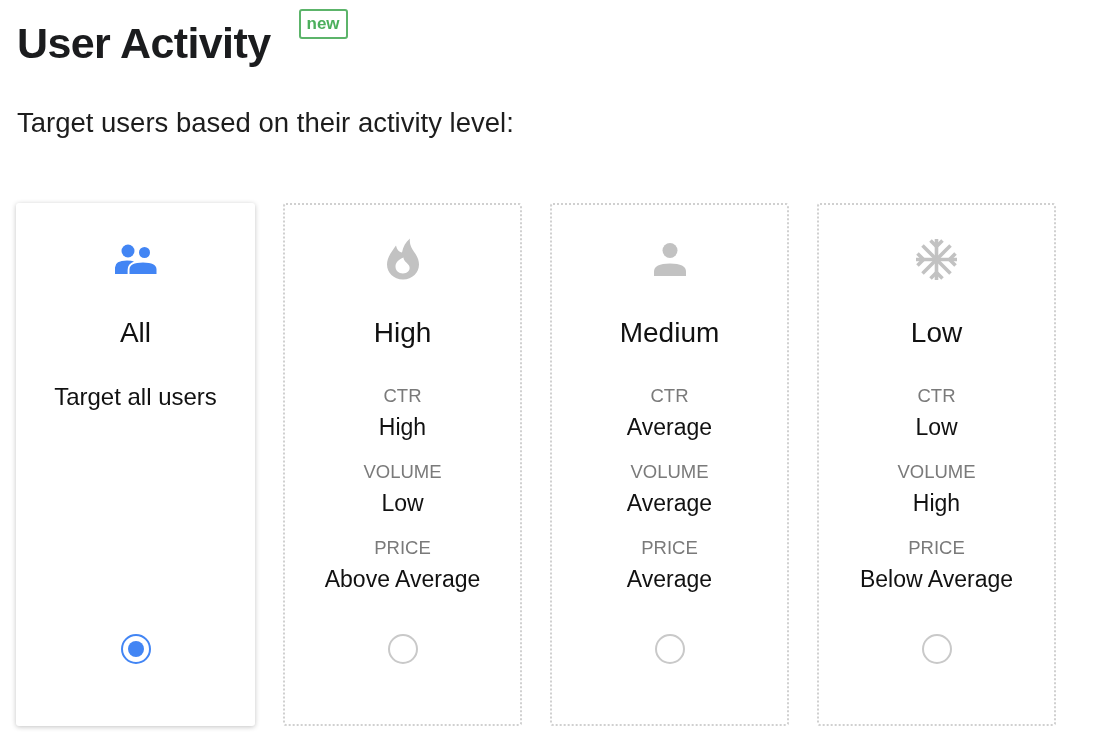 The width and height of the screenshot is (1105, 754). I want to click on new-badge: new, so click(323, 24).